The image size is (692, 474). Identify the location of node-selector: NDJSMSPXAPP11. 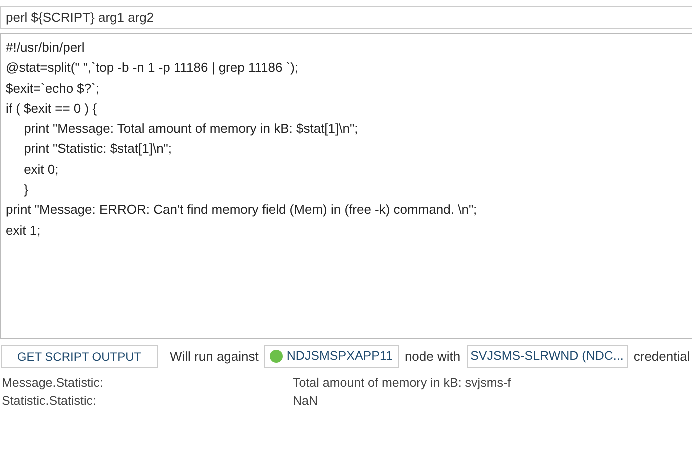
(331, 356).